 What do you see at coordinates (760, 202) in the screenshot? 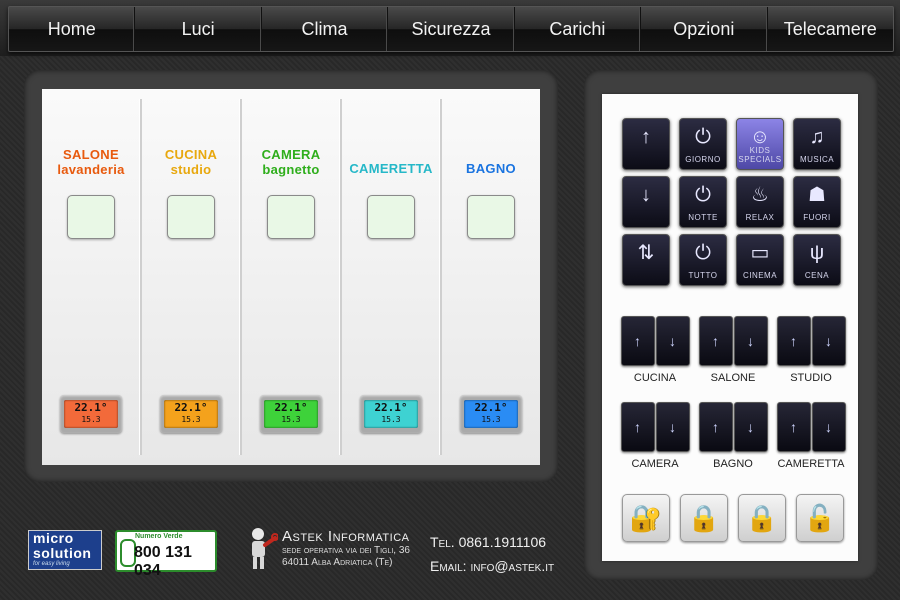
I see `scene-button: ♨ RELAX` at bounding box center [760, 202].